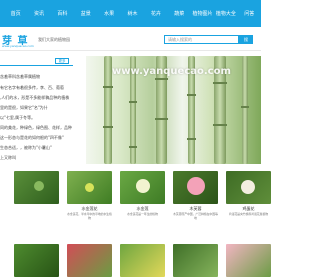  Describe the element at coordinates (36, 127) in the screenshot. I see `intro-line: 同的美花，种绿色，绿色图、花样，品种` at that location.